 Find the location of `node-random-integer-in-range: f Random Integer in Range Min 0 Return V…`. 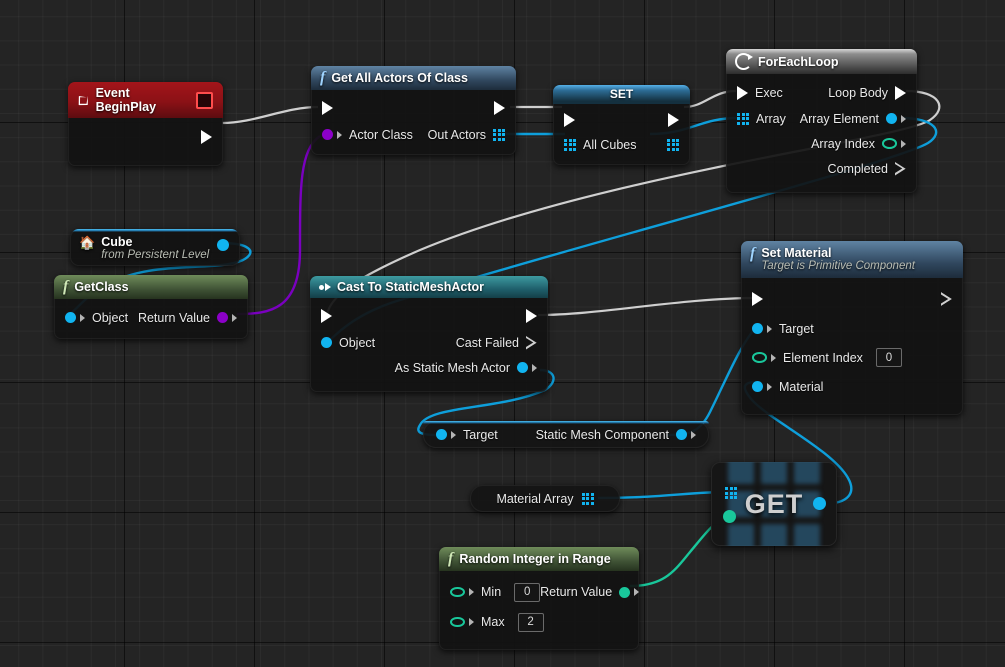

node-random-integer-in-range: f Random Integer in Range Min 0 Return V… is located at coordinates (539, 598).